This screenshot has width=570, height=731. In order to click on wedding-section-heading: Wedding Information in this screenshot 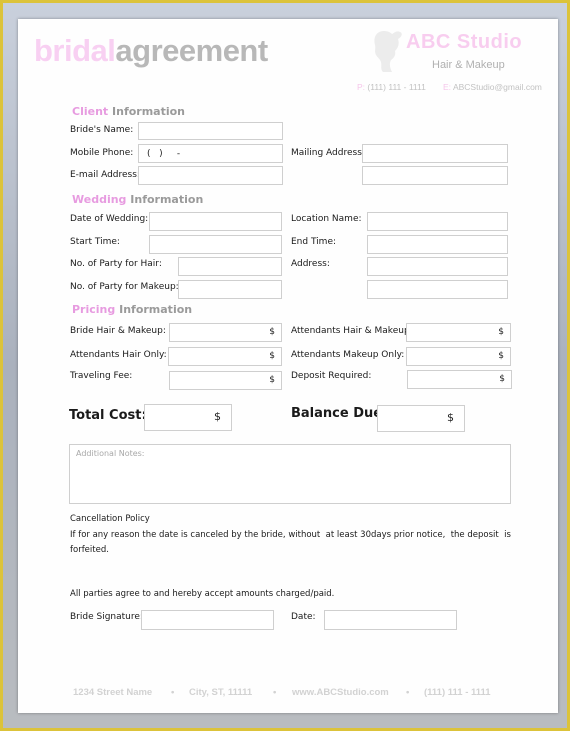, I will do `click(137, 199)`.